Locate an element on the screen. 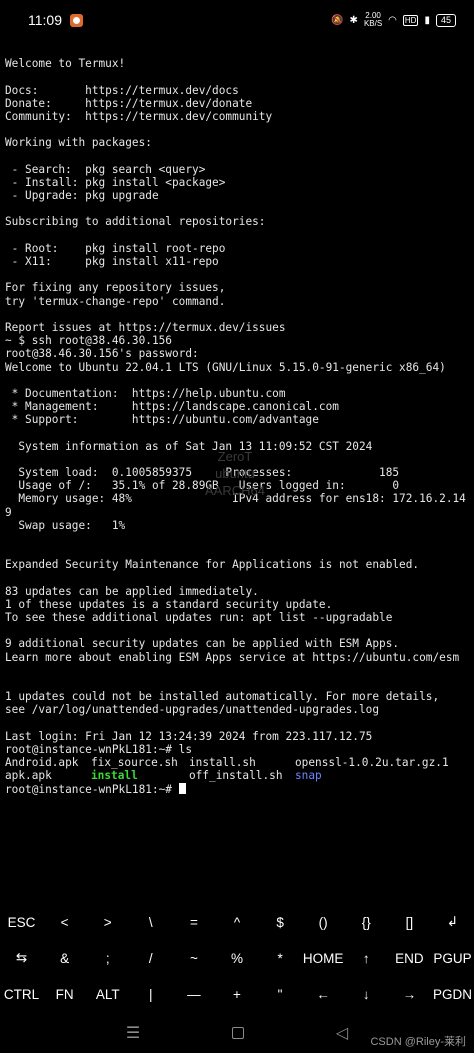 This screenshot has height=1053, width=474. extra-key: [] is located at coordinates (409, 922).